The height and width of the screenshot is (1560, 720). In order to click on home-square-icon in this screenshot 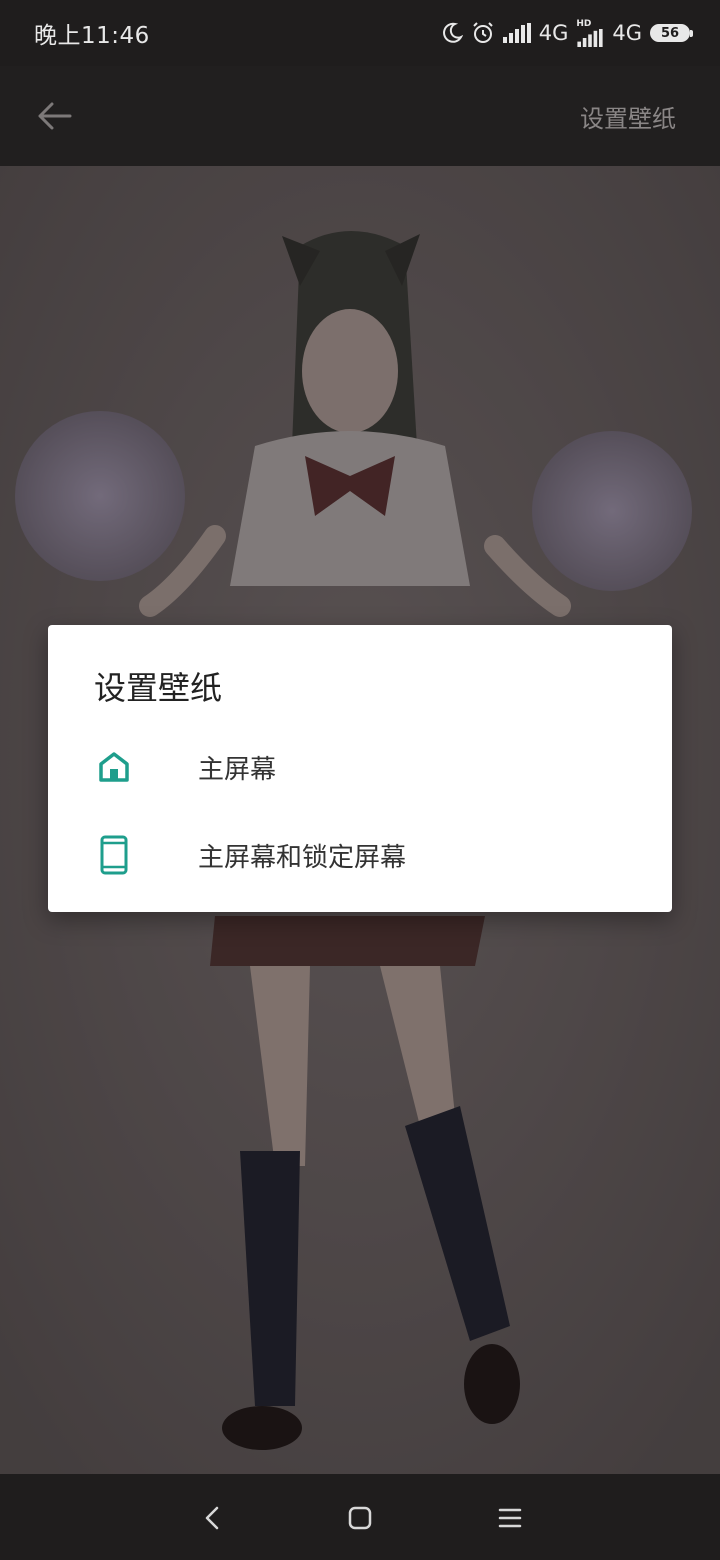, I will do `click(360, 1518)`.